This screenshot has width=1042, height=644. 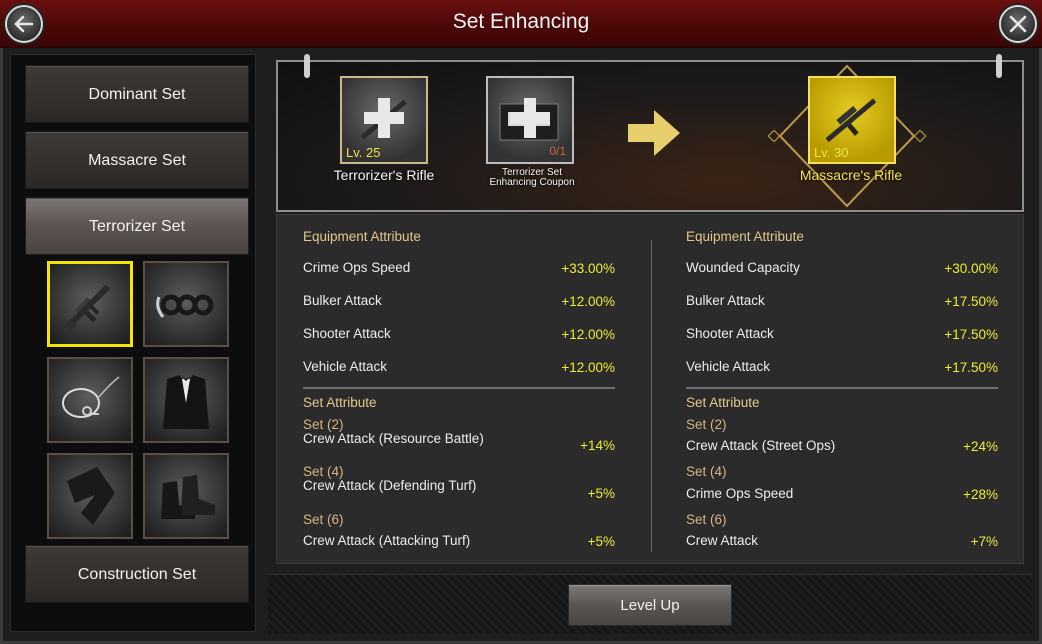 What do you see at coordinates (530, 120) in the screenshot?
I see `material-item-box: 0/1` at bounding box center [530, 120].